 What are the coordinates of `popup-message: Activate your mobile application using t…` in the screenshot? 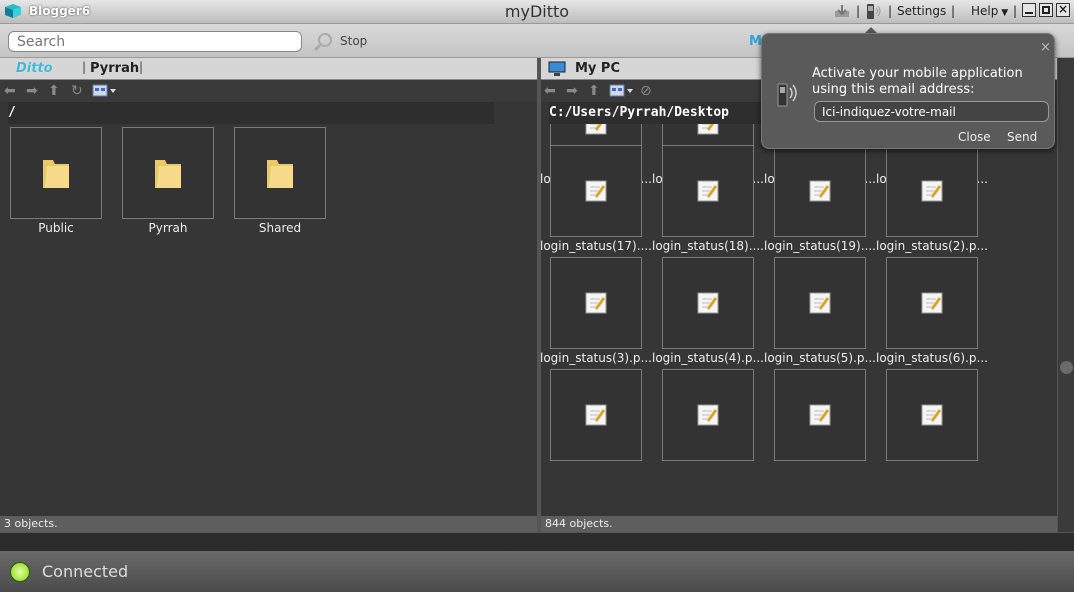 It's located at (917, 81).